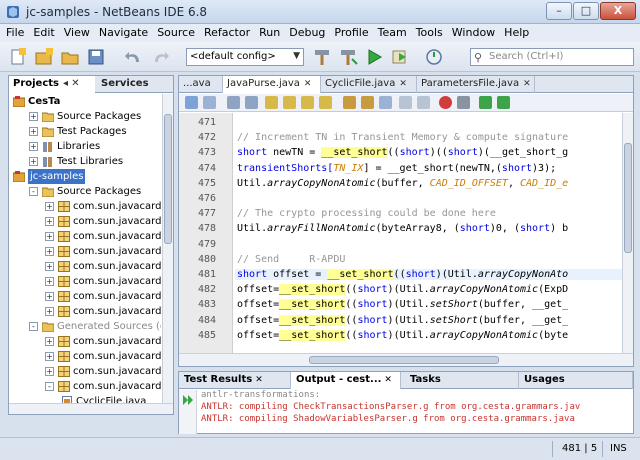 This screenshot has height=460, width=640. I want to click on menu-view: View, so click(75, 31).